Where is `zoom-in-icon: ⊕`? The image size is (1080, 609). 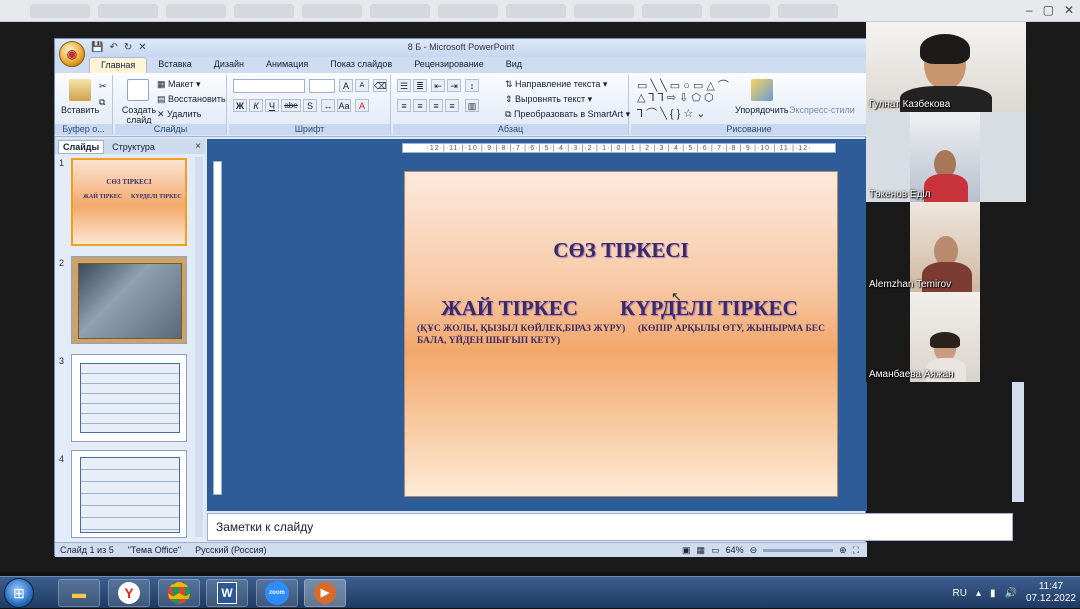 zoom-in-icon: ⊕ is located at coordinates (843, 550).